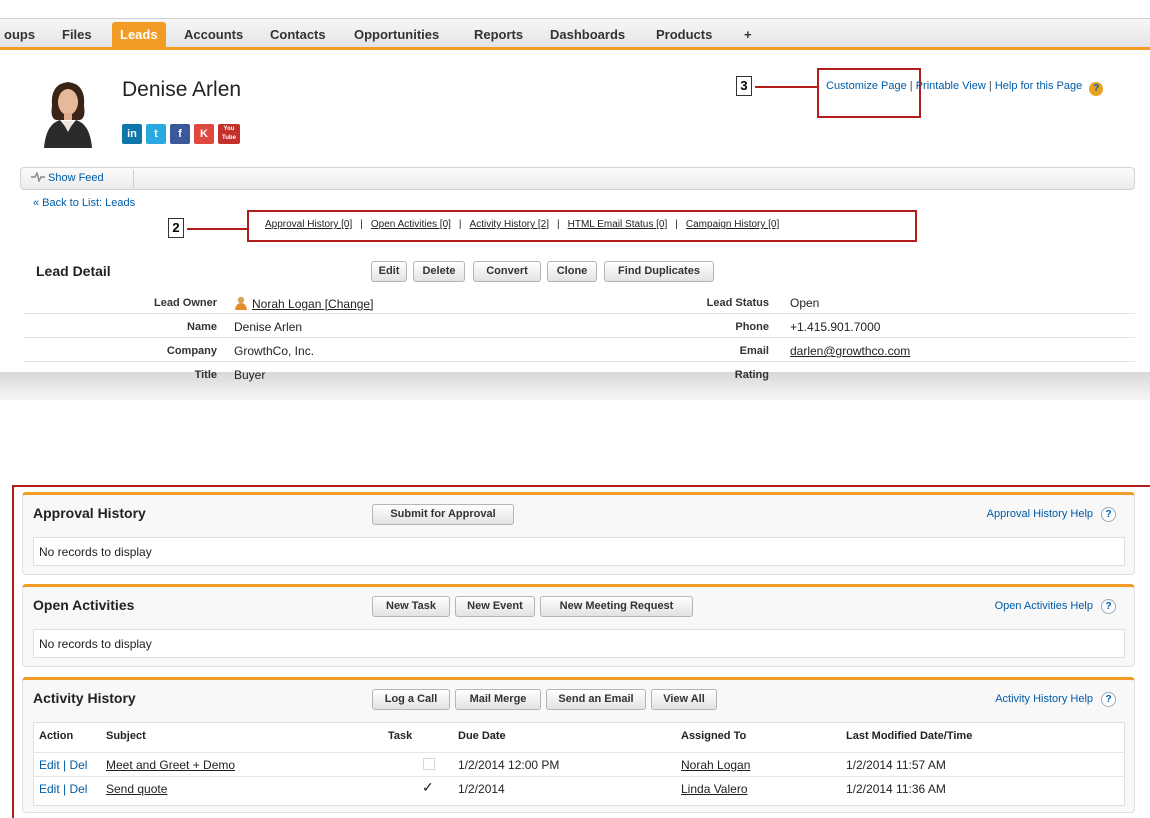 Image resolution: width=1150 pixels, height=818 pixels. I want to click on new-event-button: New Event, so click(495, 606).